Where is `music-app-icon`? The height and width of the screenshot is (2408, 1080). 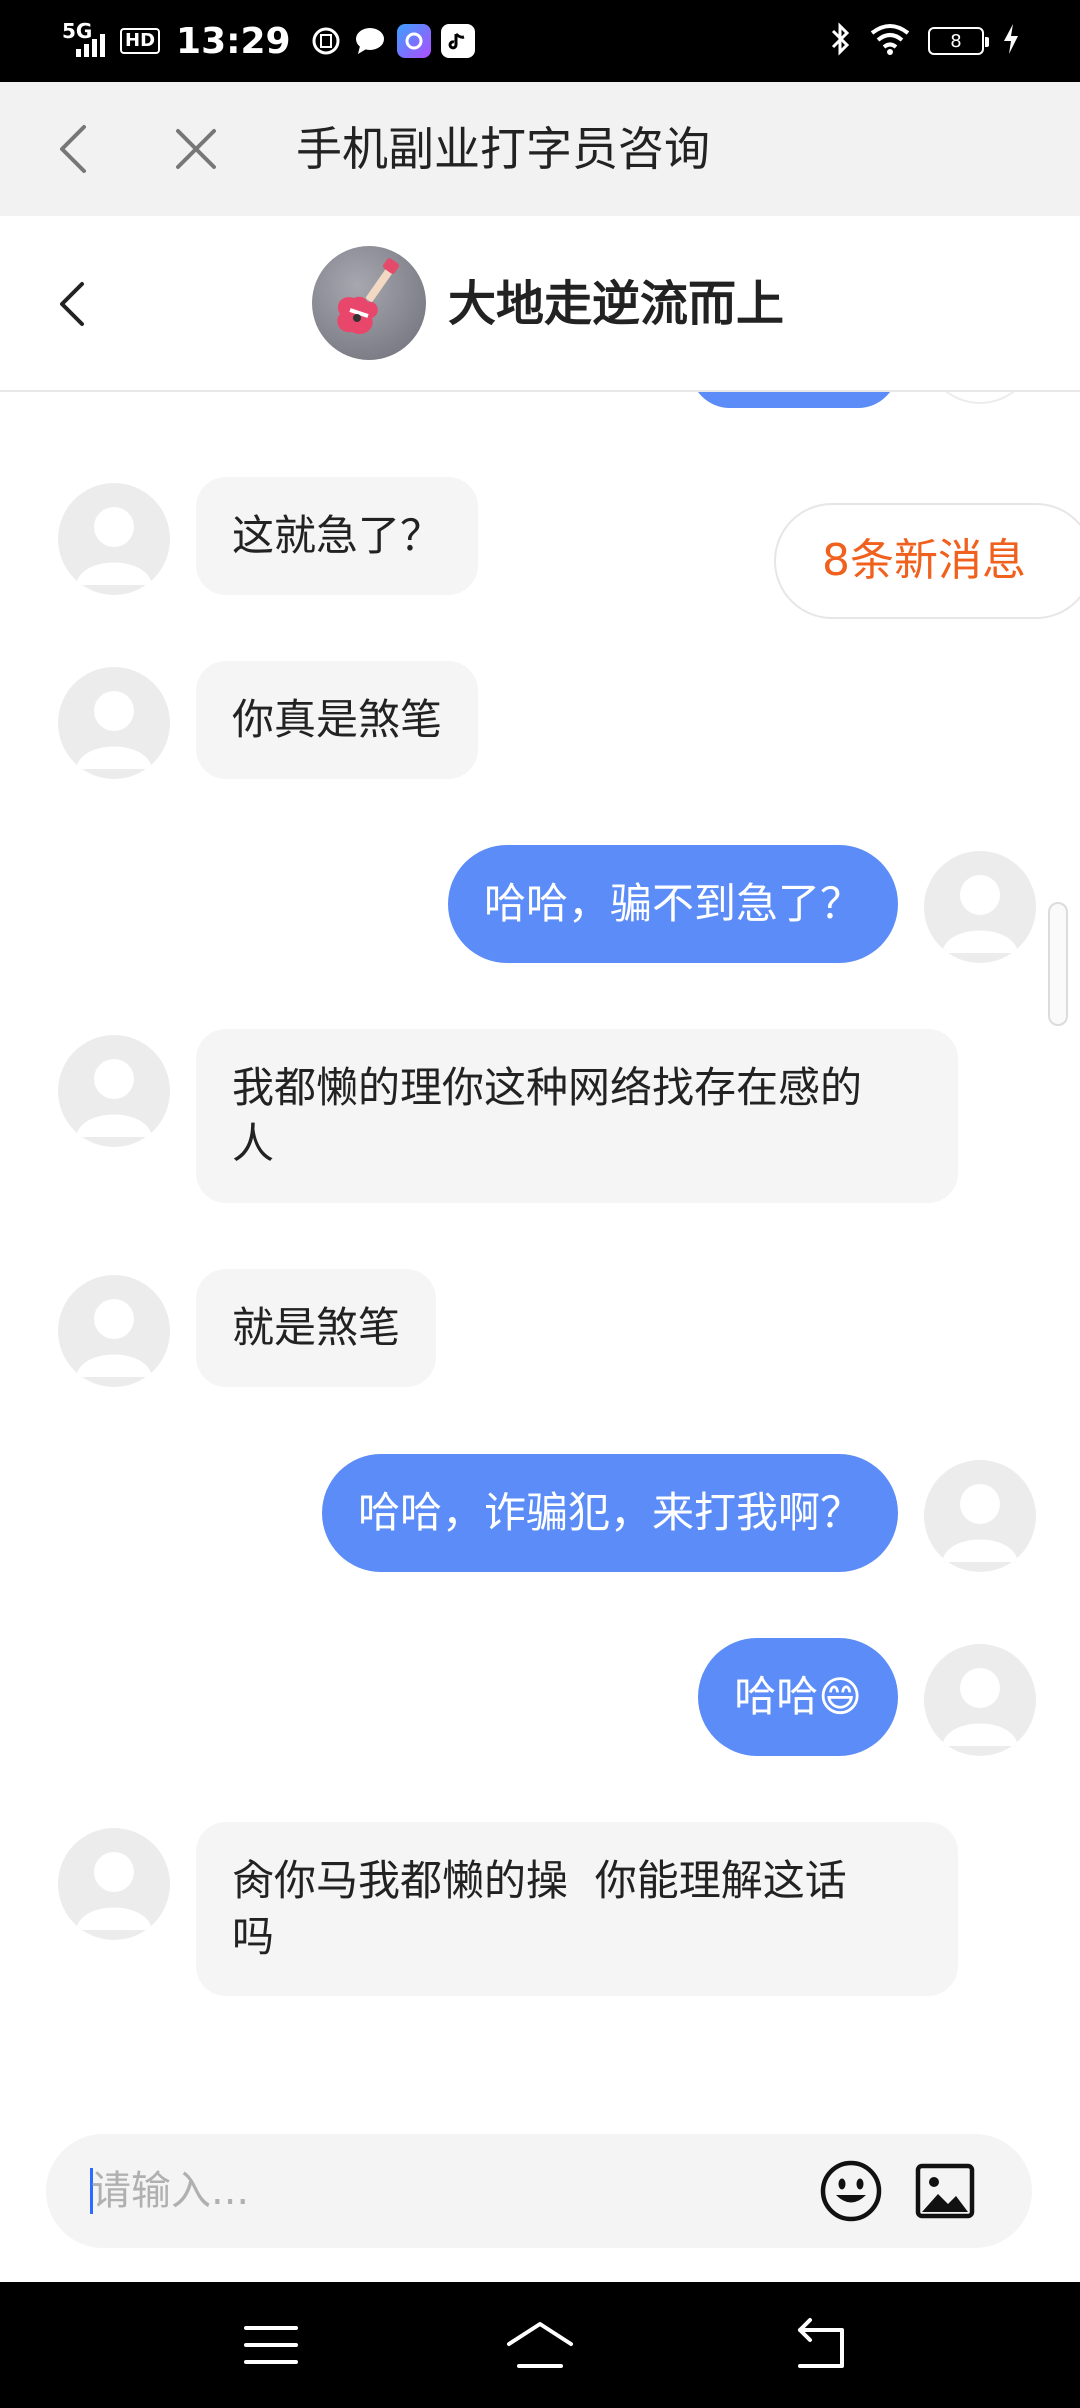
music-app-icon is located at coordinates (457, 41).